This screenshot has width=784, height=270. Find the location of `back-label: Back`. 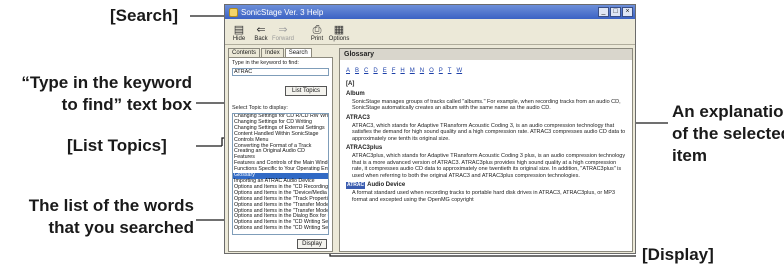

back-label: Back is located at coordinates (261, 39).